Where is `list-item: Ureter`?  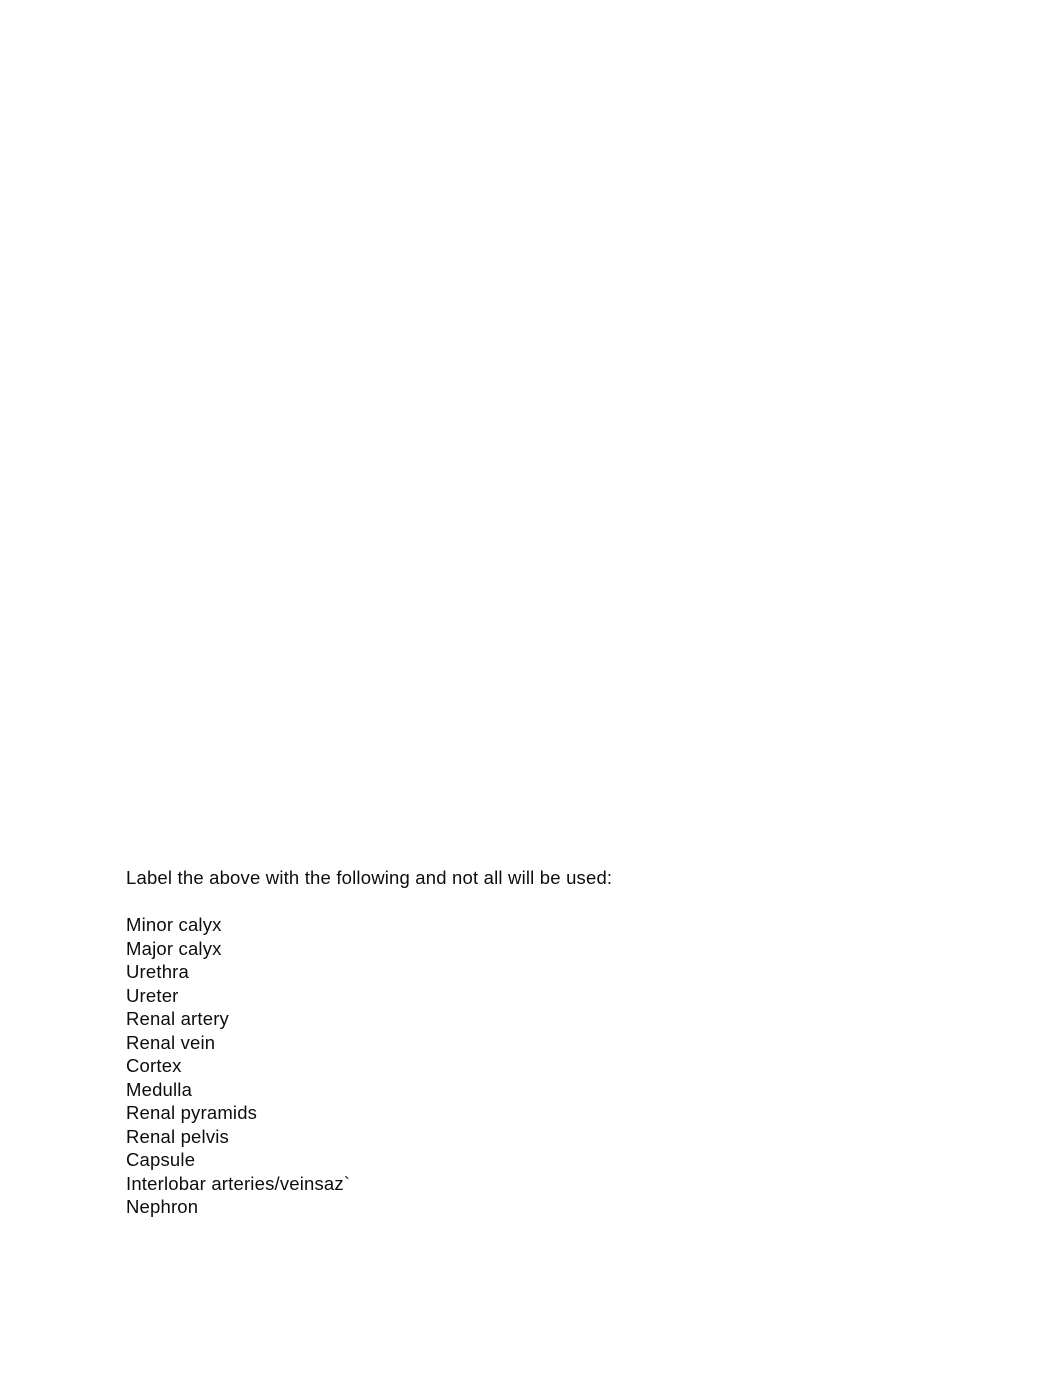 list-item: Ureter is located at coordinates (152, 995).